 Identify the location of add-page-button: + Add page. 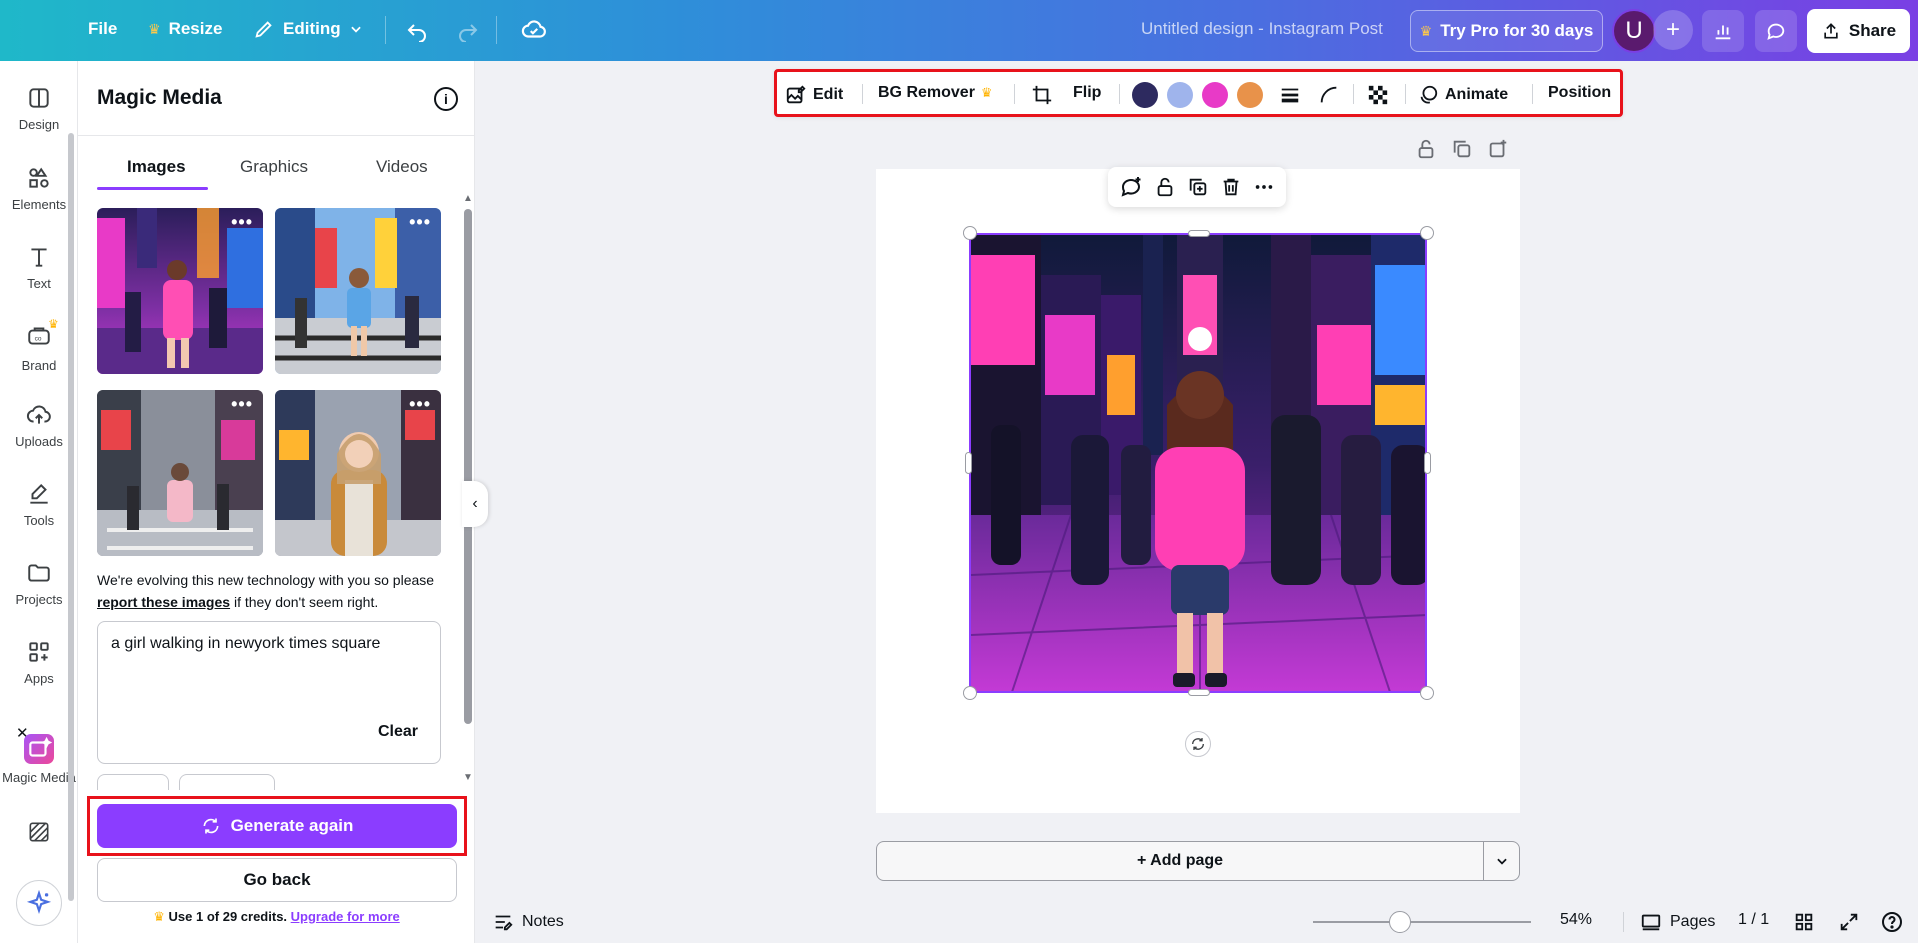
(1180, 861).